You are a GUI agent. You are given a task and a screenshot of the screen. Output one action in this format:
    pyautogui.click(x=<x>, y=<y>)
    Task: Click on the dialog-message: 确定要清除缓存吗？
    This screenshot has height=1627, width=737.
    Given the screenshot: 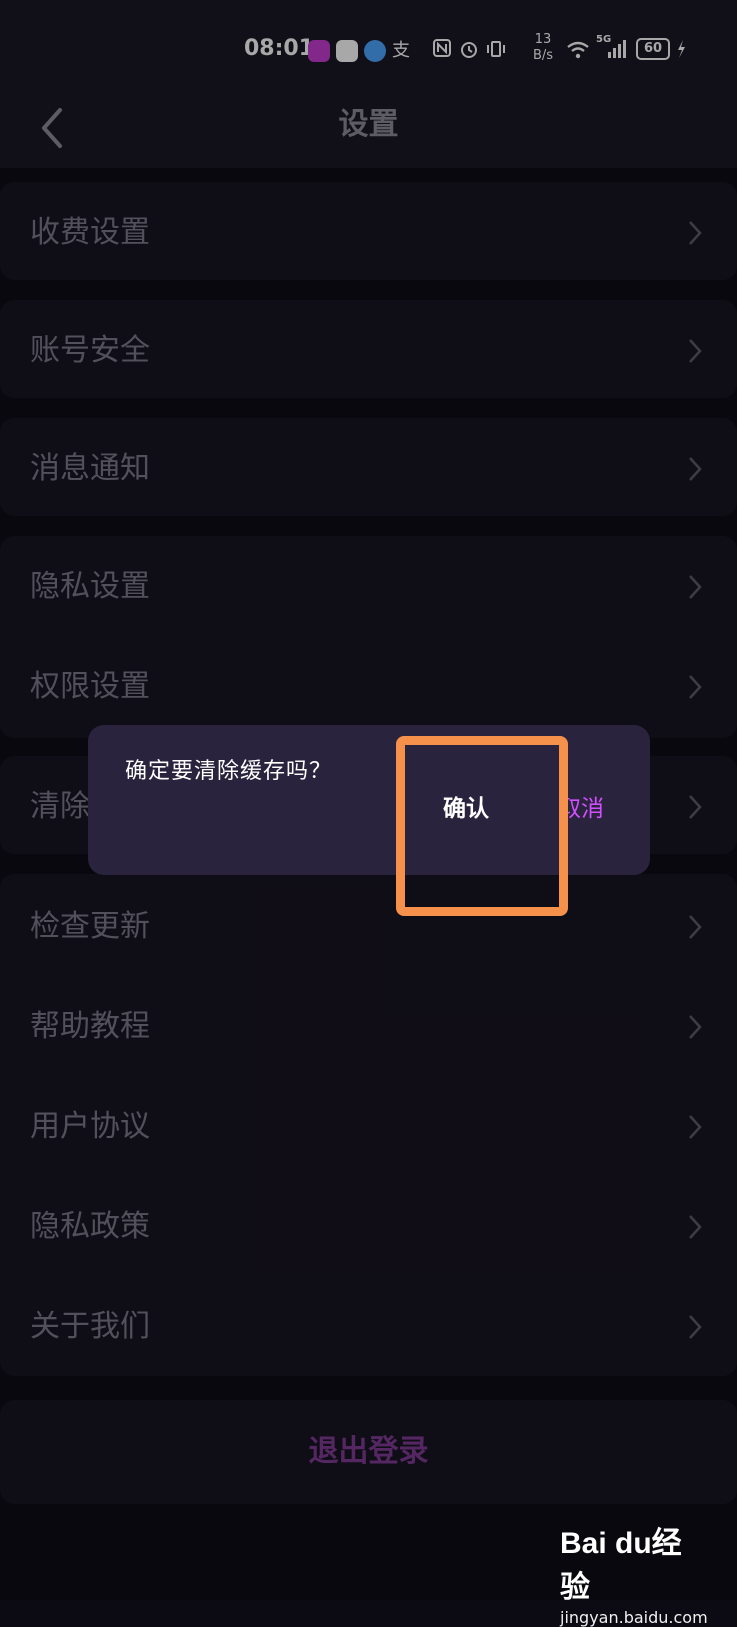 What is the action you would take?
    pyautogui.click(x=229, y=771)
    